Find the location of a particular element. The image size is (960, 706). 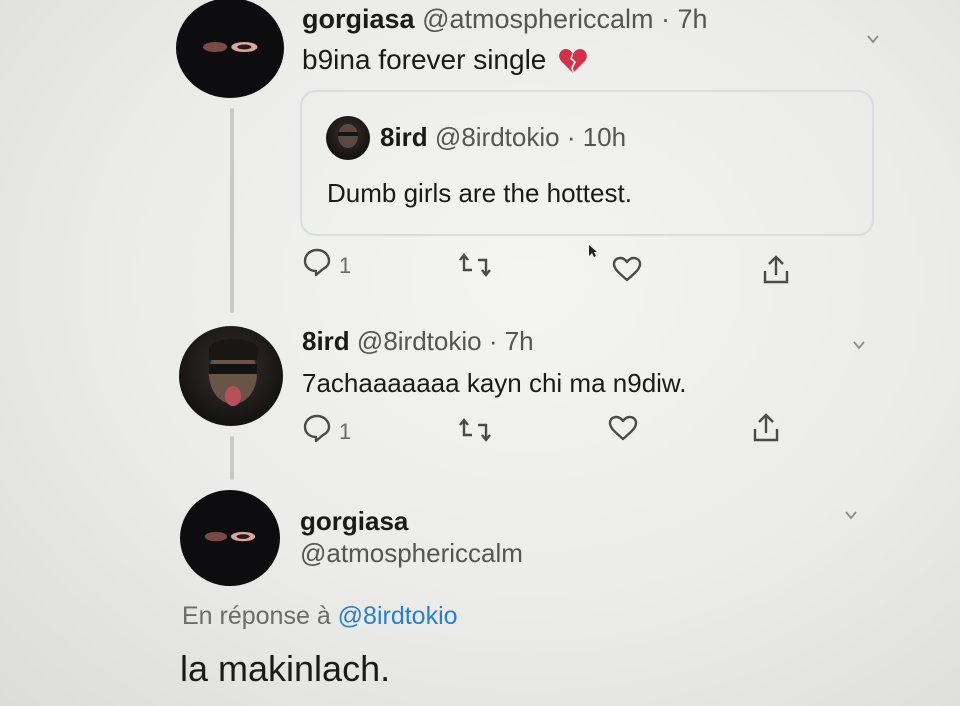

tweet-text: la makinlach. is located at coordinates (285, 668).